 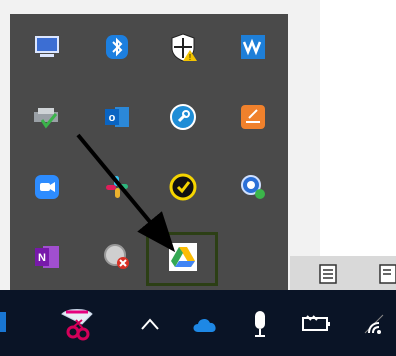 What do you see at coordinates (374, 324) in the screenshot?
I see `wifi-icon` at bounding box center [374, 324].